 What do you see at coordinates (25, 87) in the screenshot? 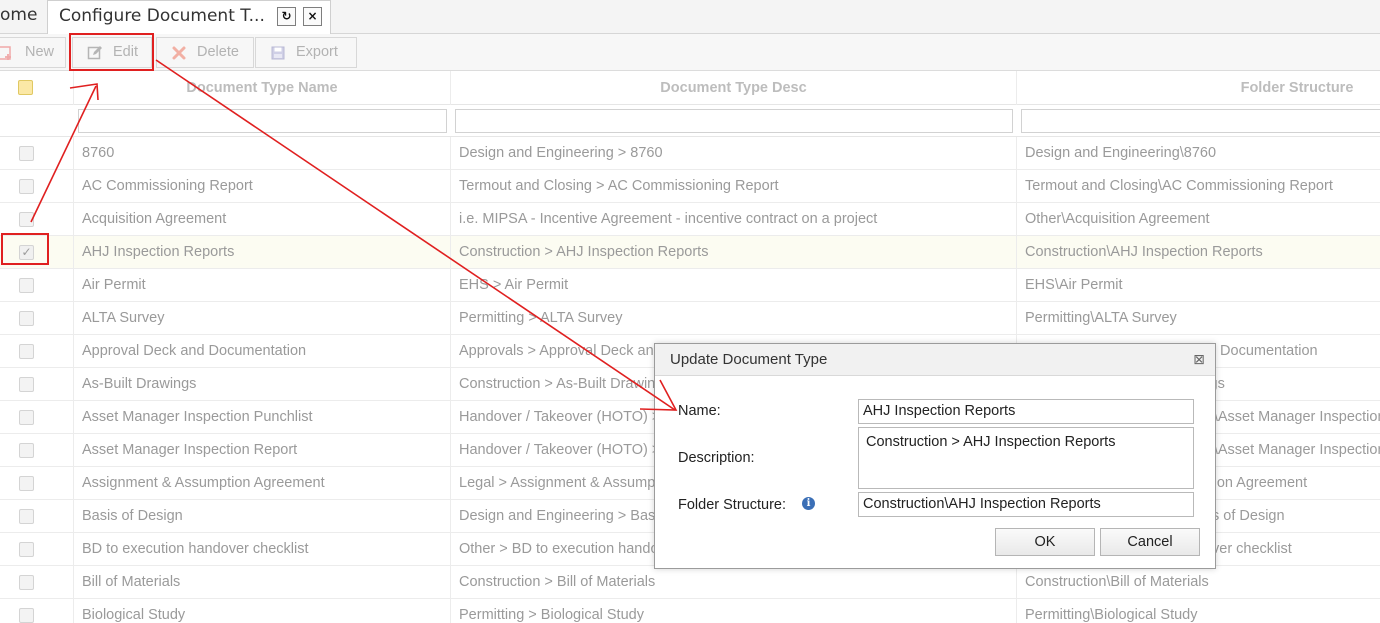
I see `select-all-checkbox` at bounding box center [25, 87].